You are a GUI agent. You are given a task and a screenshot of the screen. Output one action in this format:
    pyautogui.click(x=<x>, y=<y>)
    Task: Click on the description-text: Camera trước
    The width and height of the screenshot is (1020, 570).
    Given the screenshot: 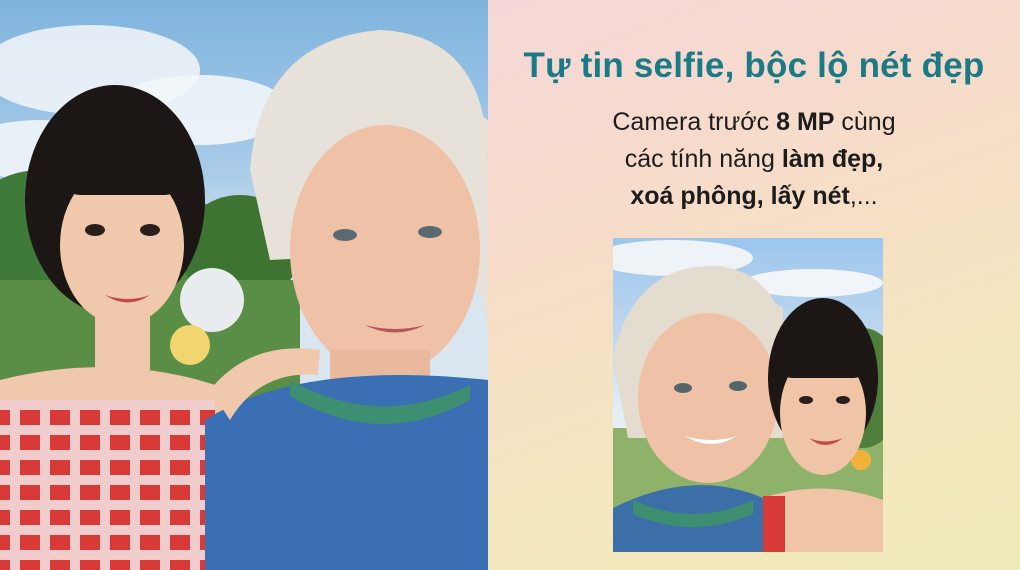 What is the action you would take?
    pyautogui.click(x=694, y=122)
    